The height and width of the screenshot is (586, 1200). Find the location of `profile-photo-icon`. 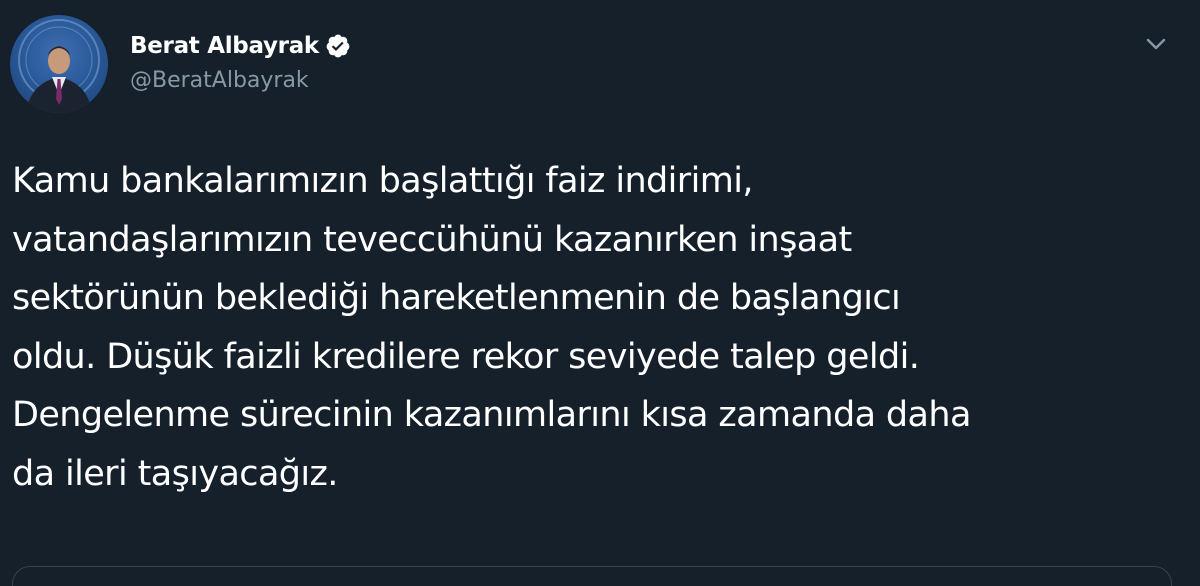

profile-photo-icon is located at coordinates (59, 66).